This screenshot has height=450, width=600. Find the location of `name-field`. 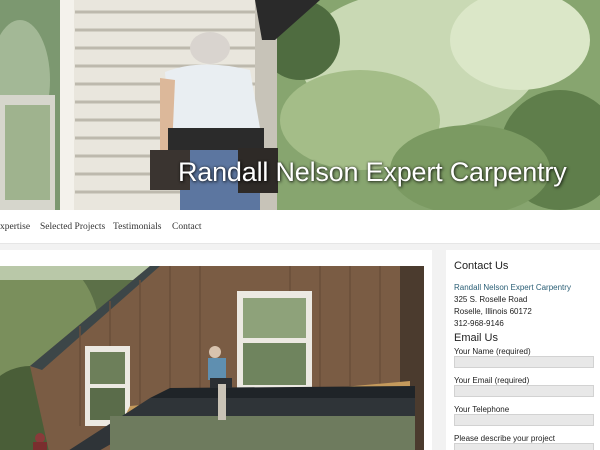

name-field is located at coordinates (524, 362).